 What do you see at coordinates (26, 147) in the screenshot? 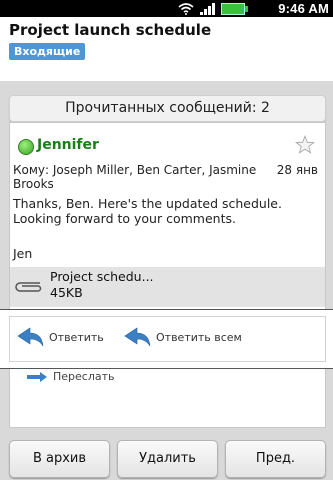
I see `presence-icon` at bounding box center [26, 147].